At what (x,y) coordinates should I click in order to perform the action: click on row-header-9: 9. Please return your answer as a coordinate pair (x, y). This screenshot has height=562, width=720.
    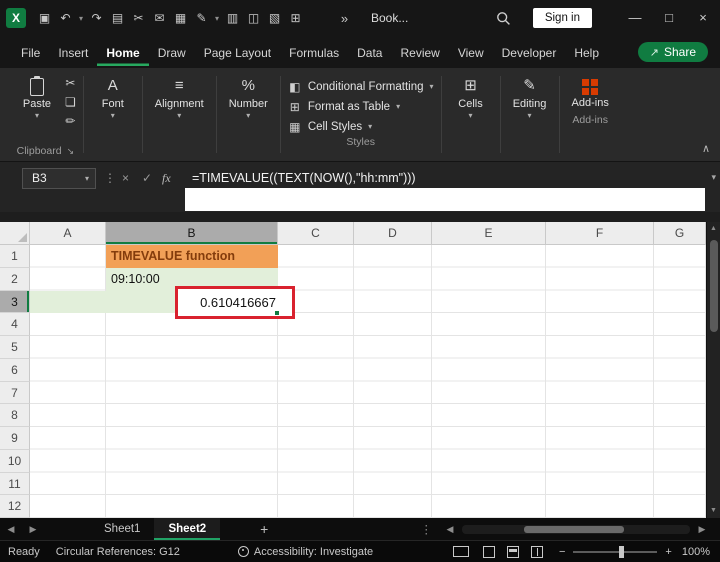
    Looking at the image, I should click on (15, 438).